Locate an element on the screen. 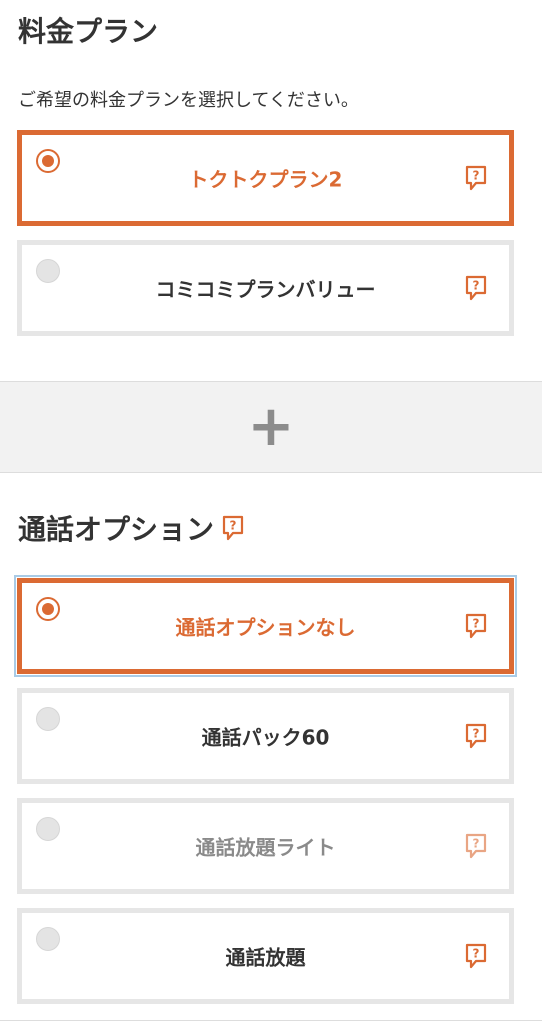  call-option-label: 通話放題 is located at coordinates (265, 957).